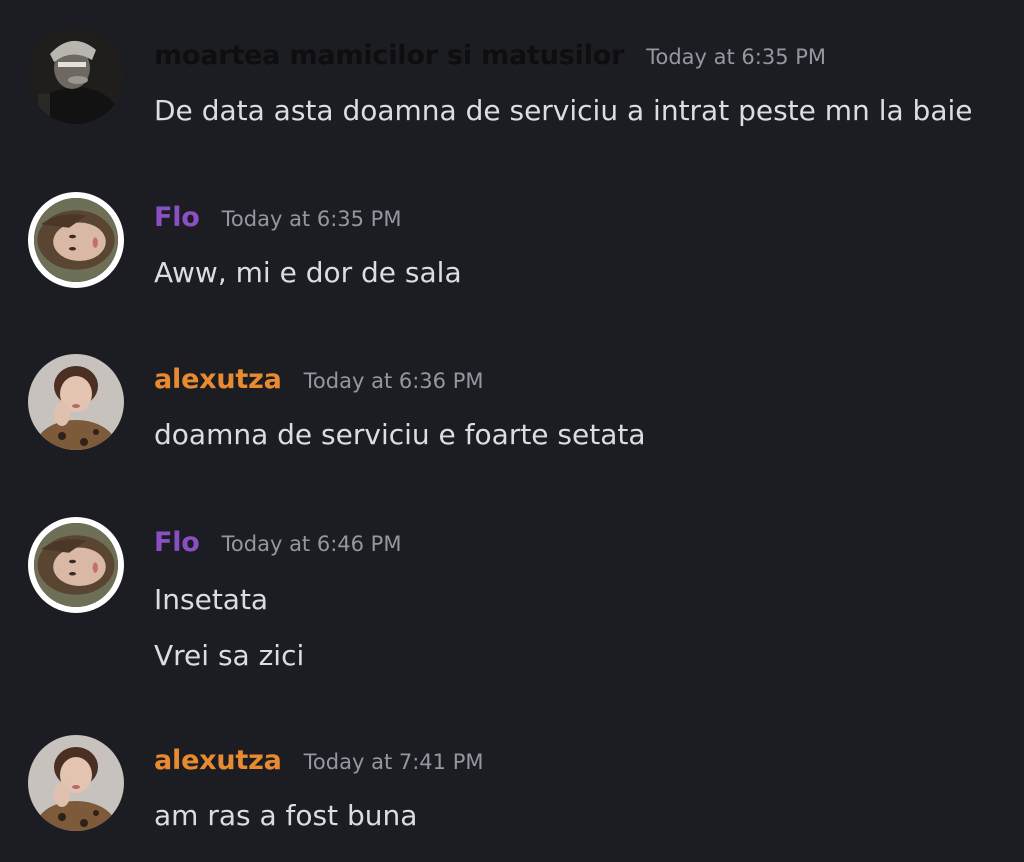 The width and height of the screenshot is (1024, 862). What do you see at coordinates (400, 434) in the screenshot?
I see `message-text: doamna de serviciu e foarte setata` at bounding box center [400, 434].